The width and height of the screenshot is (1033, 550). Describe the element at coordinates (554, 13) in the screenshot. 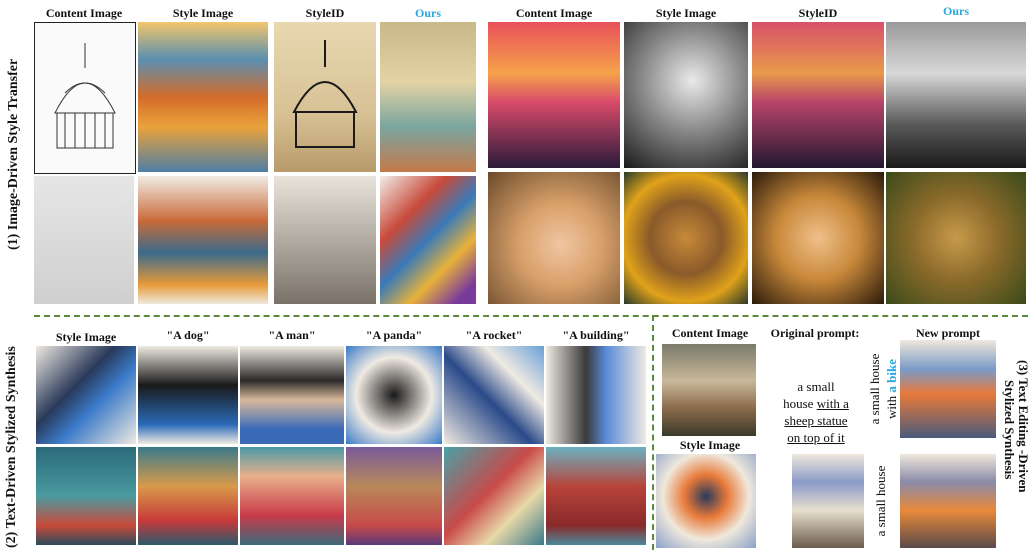

I see `s1r-header-content: Content Image` at that location.